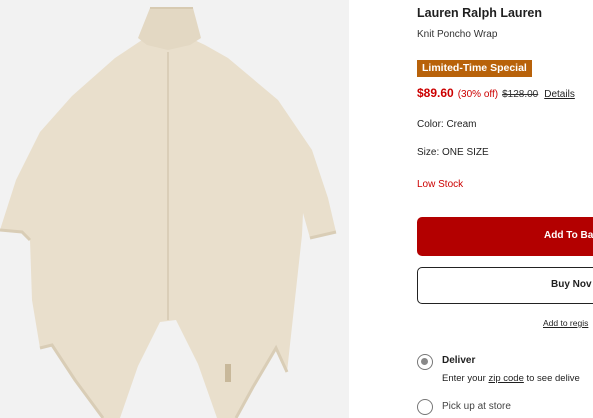 The image size is (593, 418). I want to click on add-to-bag-button: Add To Ba, so click(505, 236).